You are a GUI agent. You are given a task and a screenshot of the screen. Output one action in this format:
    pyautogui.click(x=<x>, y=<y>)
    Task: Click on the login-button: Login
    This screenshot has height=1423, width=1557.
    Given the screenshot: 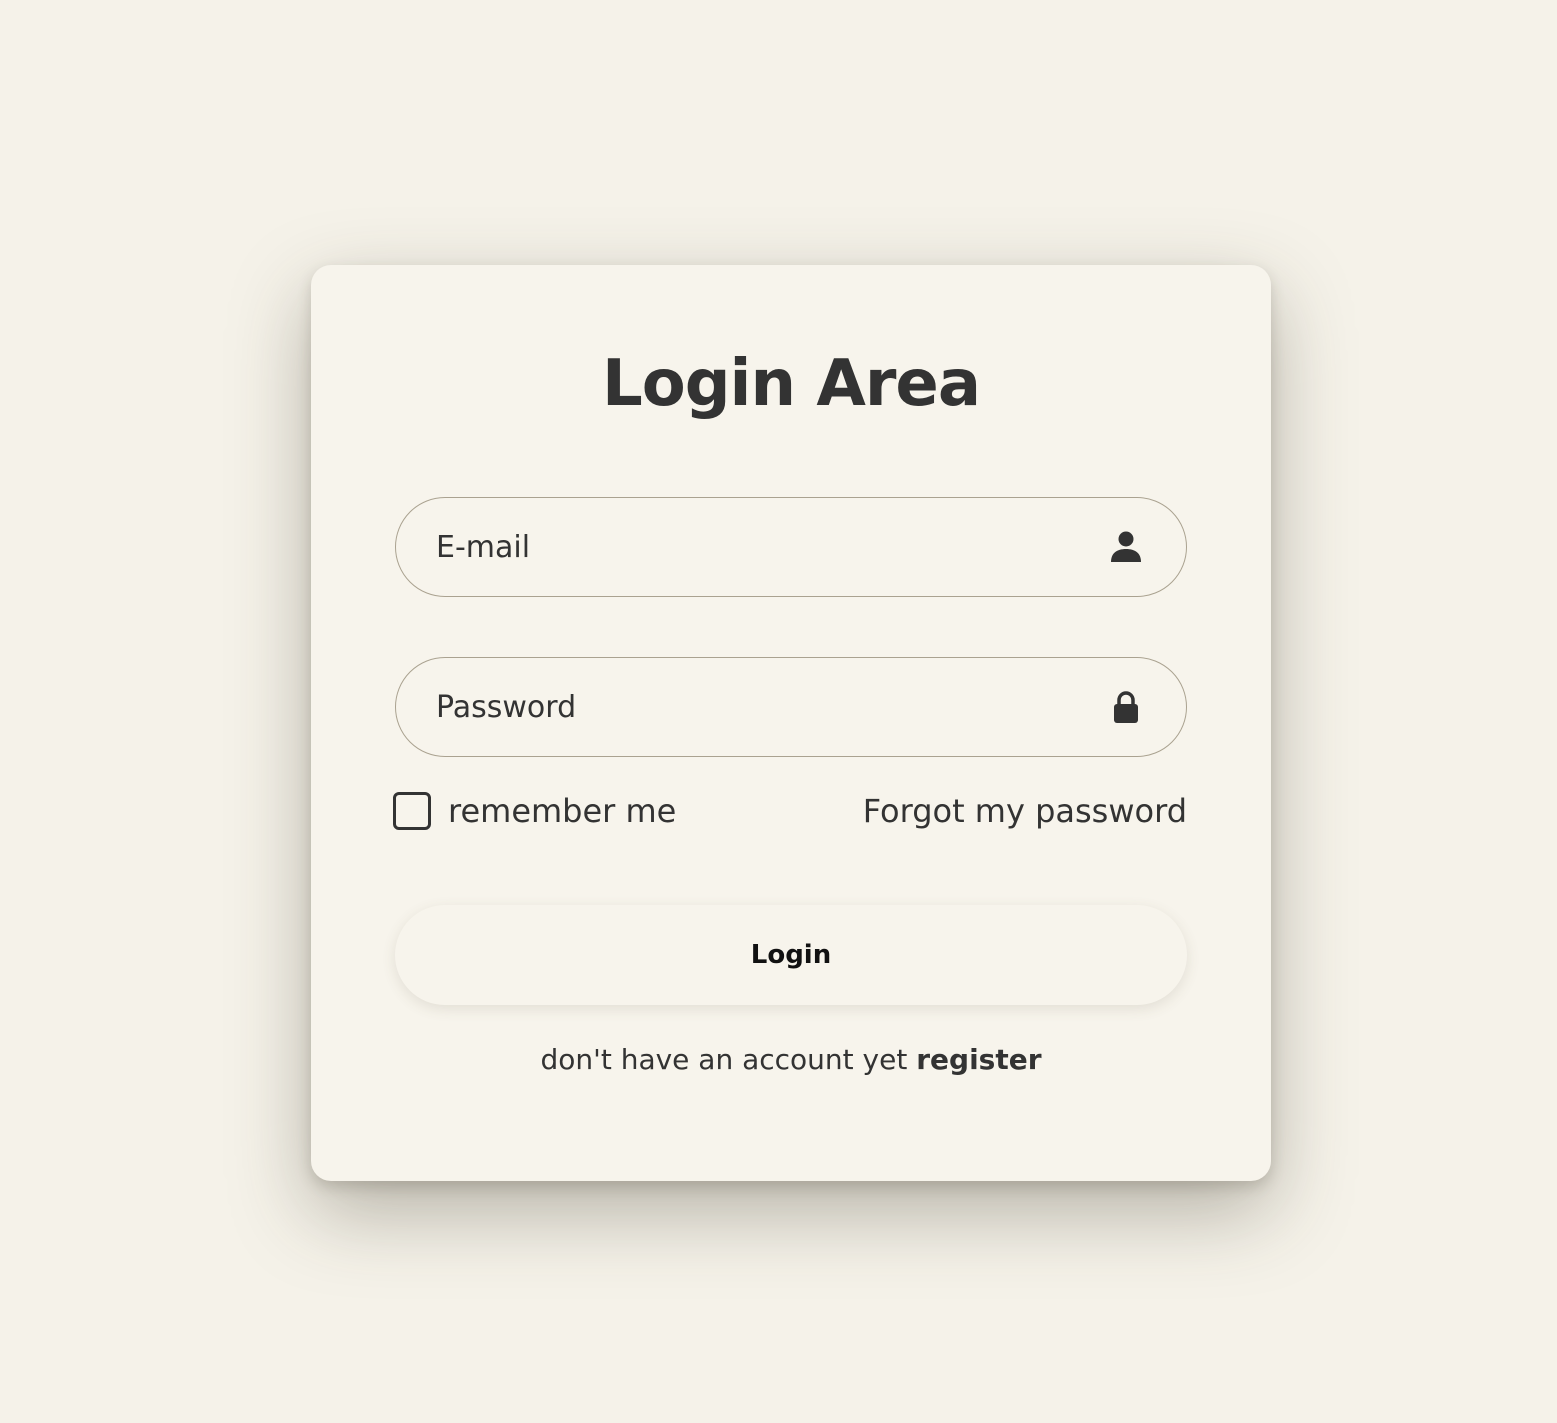 What is the action you would take?
    pyautogui.click(x=791, y=955)
    